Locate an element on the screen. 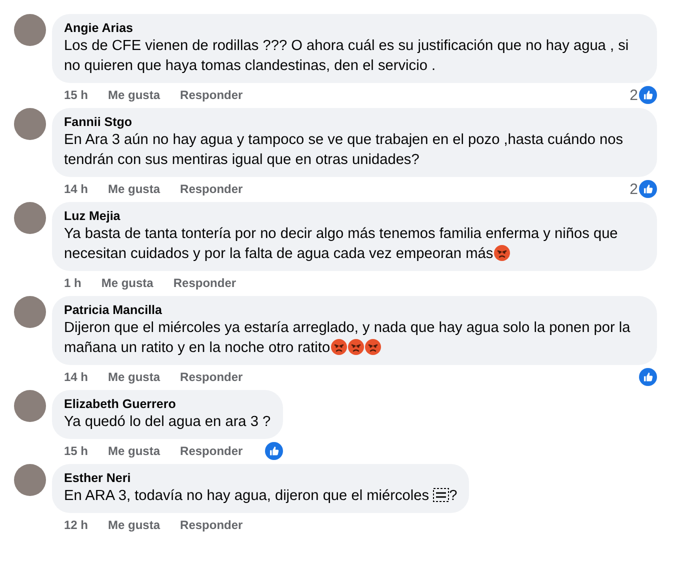  author-name: Luz Mejia is located at coordinates (354, 216).